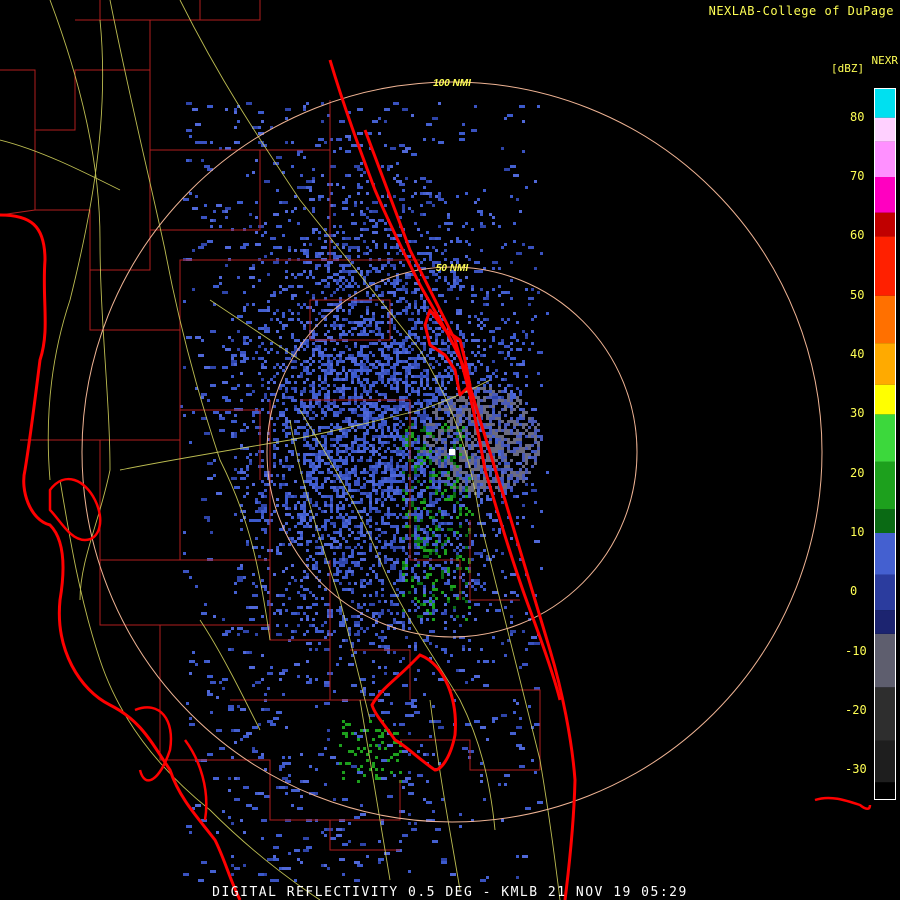 The image size is (900, 900). I want to click on colorbar-tick: 50, so click(857, 294).